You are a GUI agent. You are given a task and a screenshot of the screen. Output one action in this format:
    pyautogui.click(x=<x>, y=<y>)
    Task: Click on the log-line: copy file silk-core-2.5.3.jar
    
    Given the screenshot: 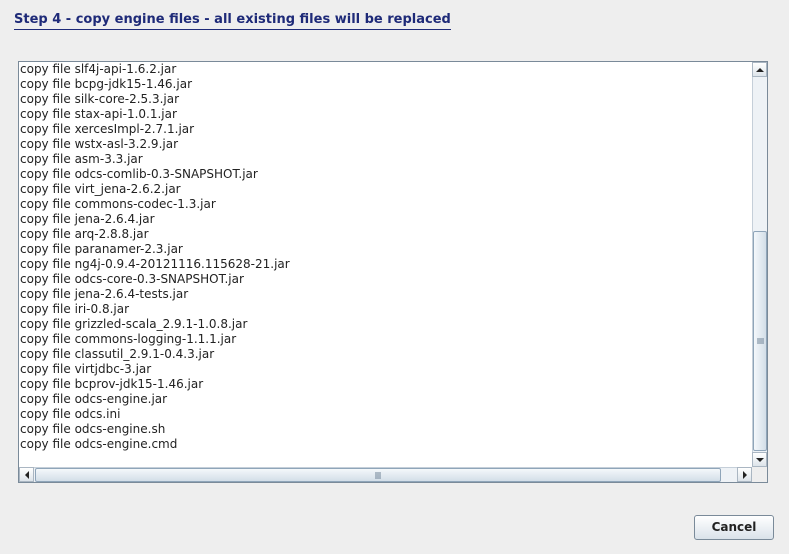 What is the action you would take?
    pyautogui.click(x=100, y=99)
    